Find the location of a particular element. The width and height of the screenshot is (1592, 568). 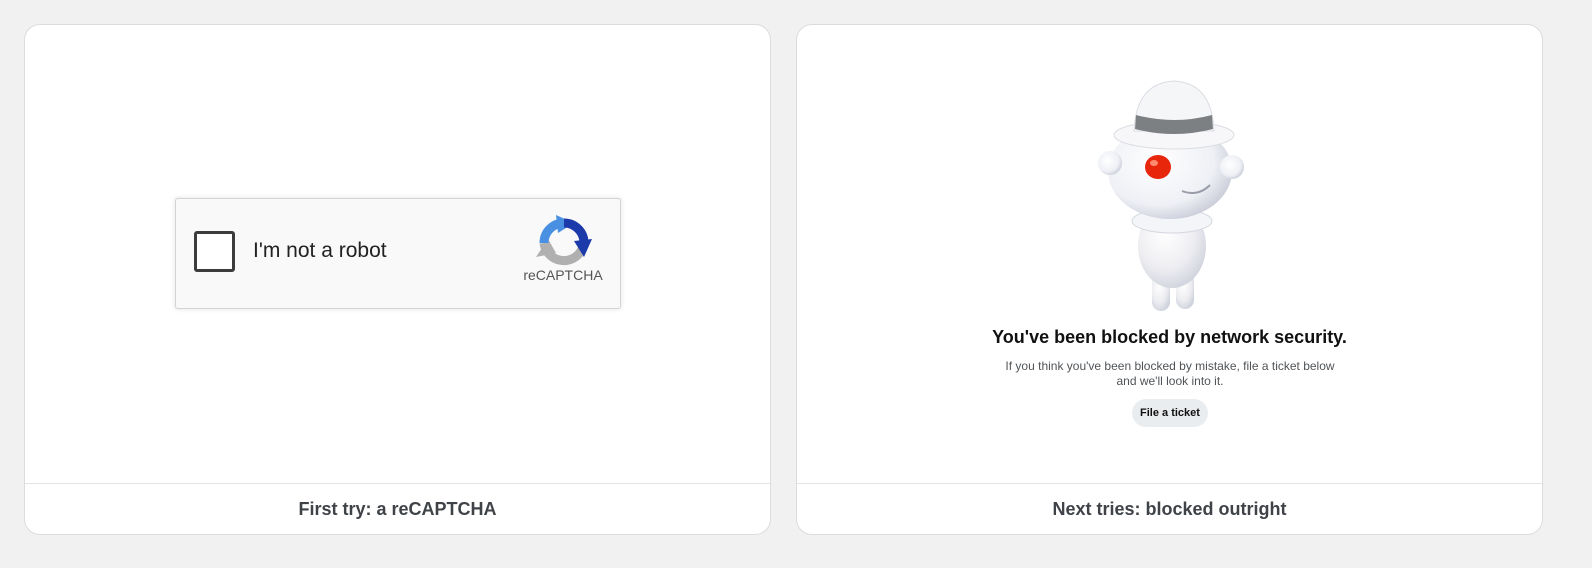

file-ticket-button: File a ticket is located at coordinates (1170, 413).